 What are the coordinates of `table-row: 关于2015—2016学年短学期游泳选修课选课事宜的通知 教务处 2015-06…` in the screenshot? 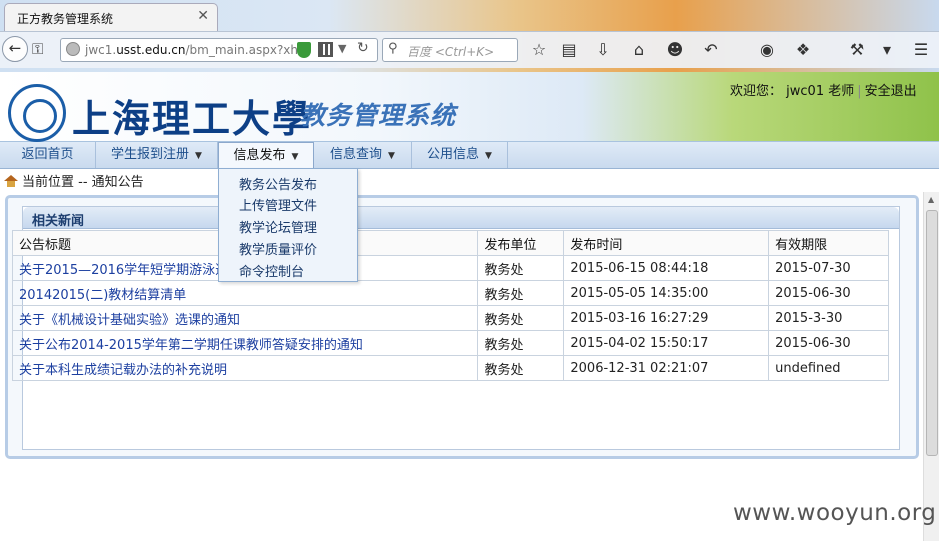 It's located at (450, 268).